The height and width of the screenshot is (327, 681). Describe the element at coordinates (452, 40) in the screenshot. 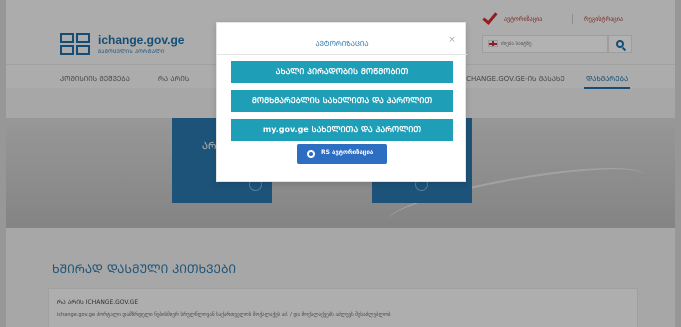

I see `close-icon: ×` at that location.